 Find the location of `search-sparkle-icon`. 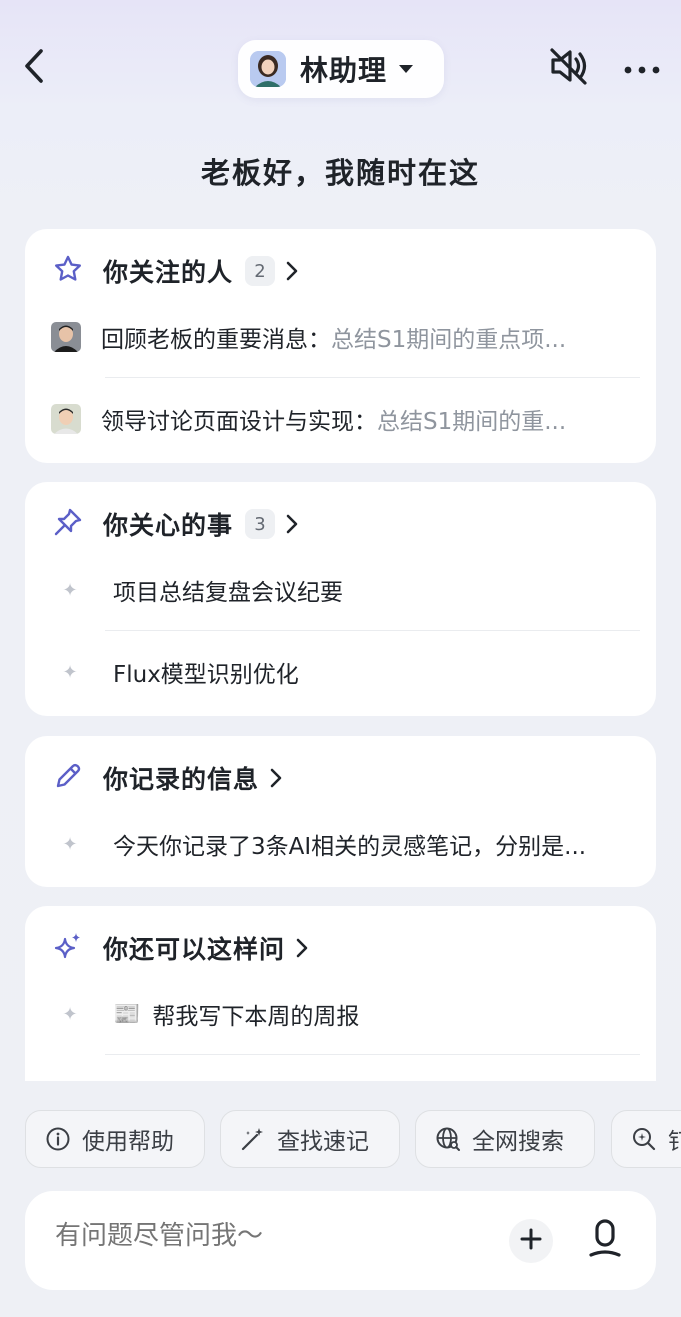

search-sparkle-icon is located at coordinates (644, 1139).